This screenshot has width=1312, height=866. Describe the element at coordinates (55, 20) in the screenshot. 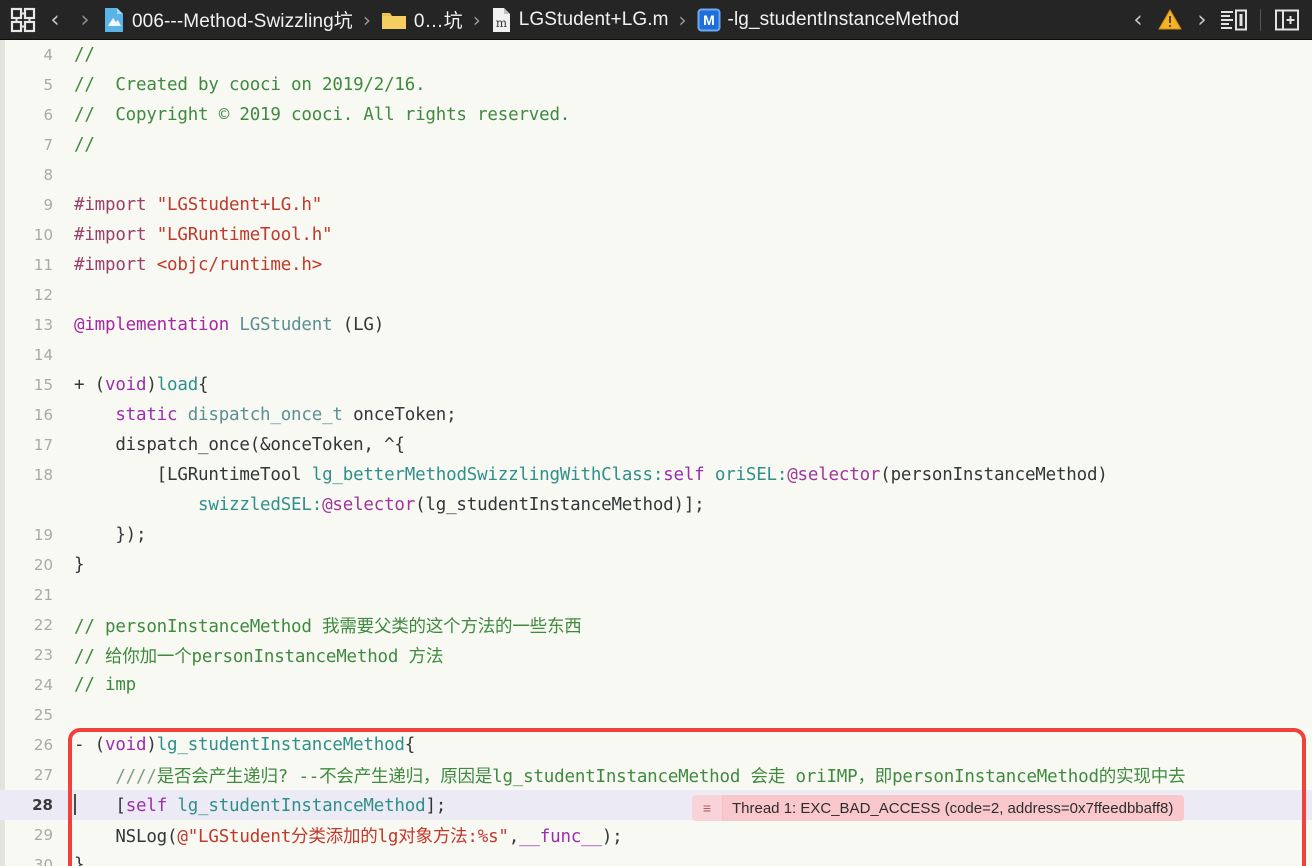

I see `back-button: ‹` at that location.